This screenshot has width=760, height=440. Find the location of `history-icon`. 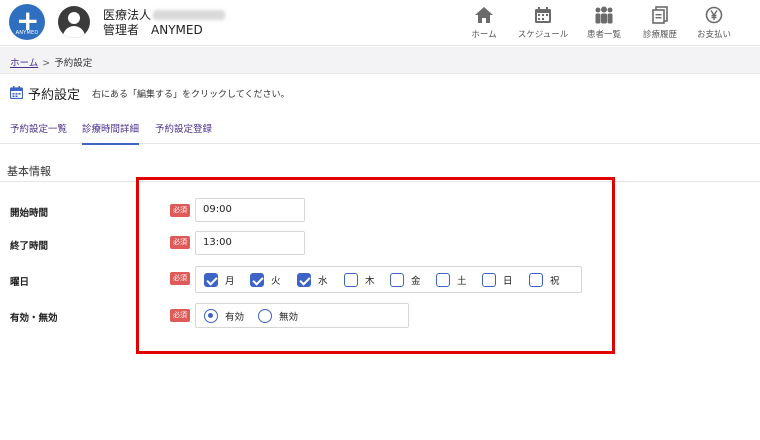

history-icon is located at coordinates (660, 14).